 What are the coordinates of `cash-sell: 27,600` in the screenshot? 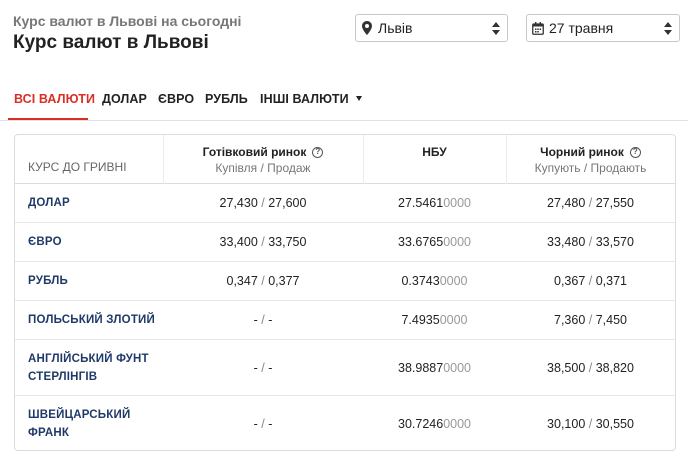 It's located at (287, 203).